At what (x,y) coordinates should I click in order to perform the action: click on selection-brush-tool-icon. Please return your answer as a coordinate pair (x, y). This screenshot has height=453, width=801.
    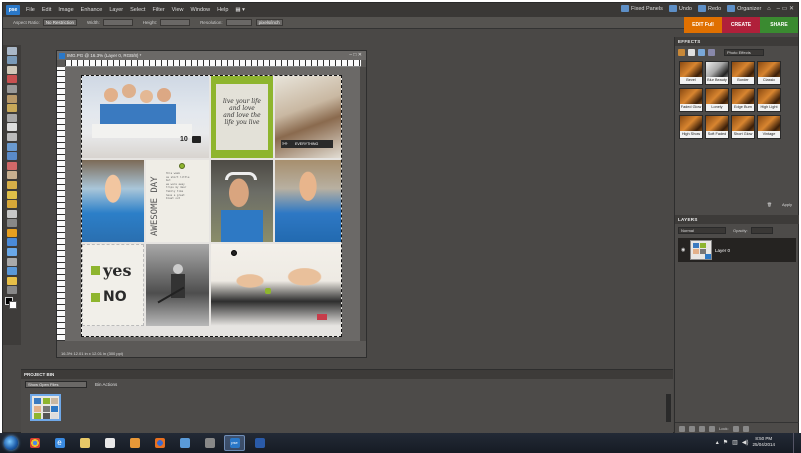
    Looking at the image, I should click on (12, 117).